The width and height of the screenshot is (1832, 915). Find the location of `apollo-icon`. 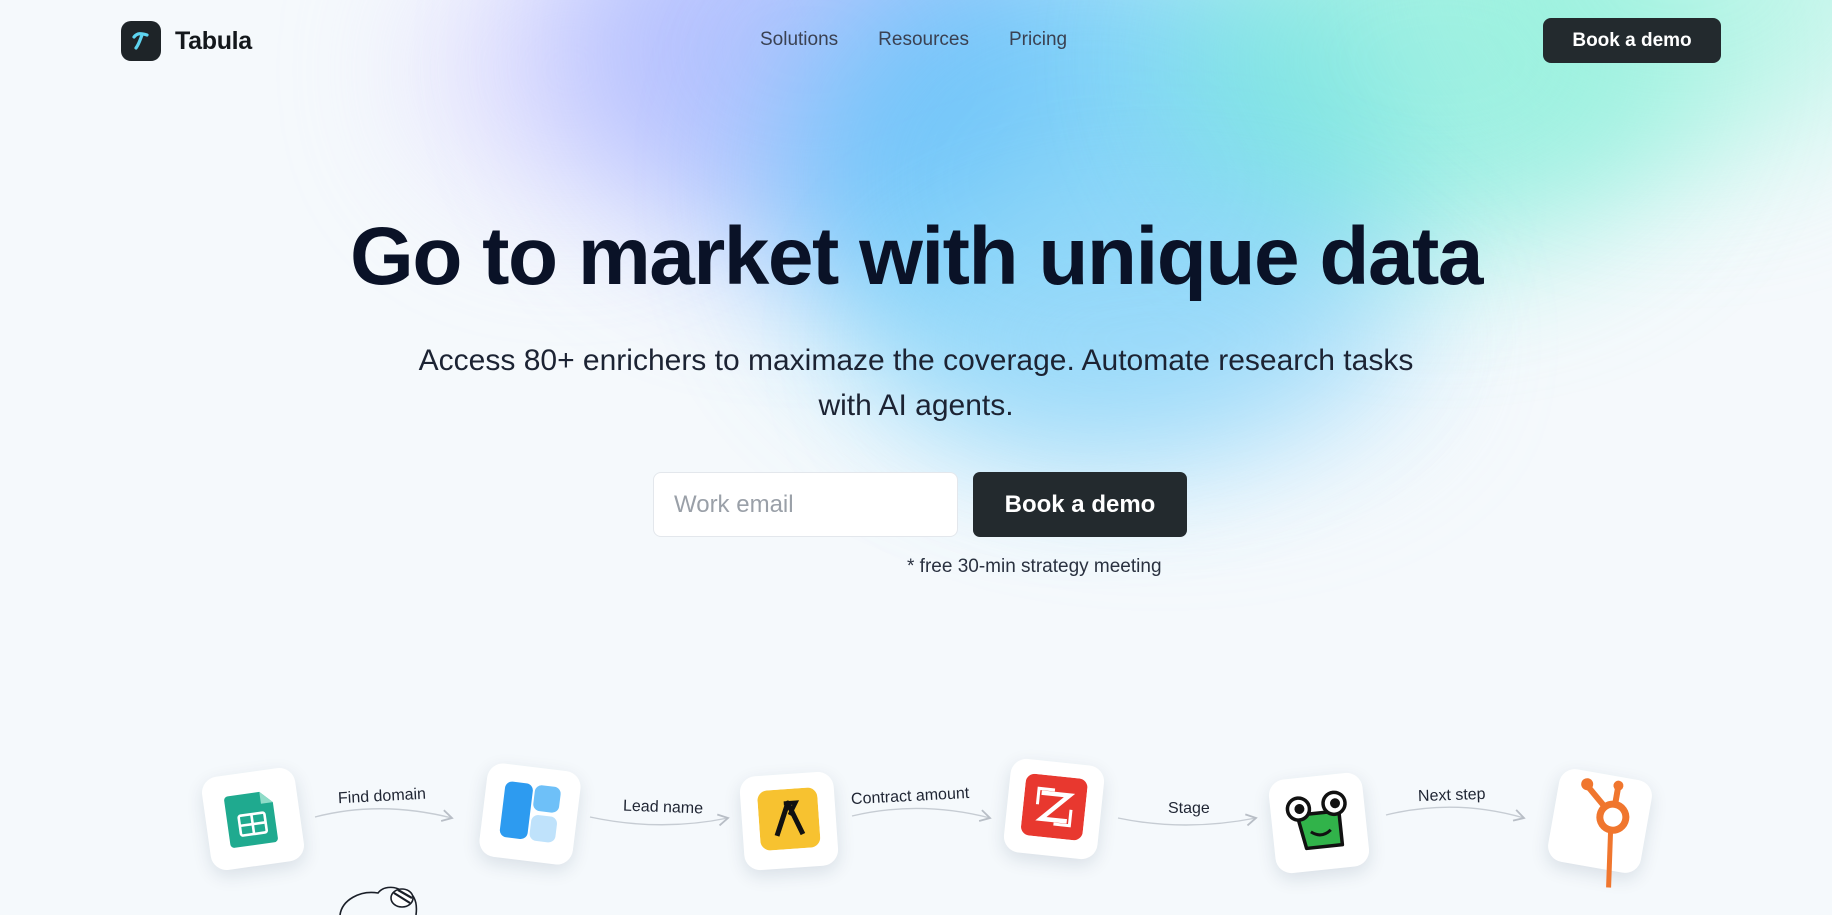

apollo-icon is located at coordinates (789, 820).